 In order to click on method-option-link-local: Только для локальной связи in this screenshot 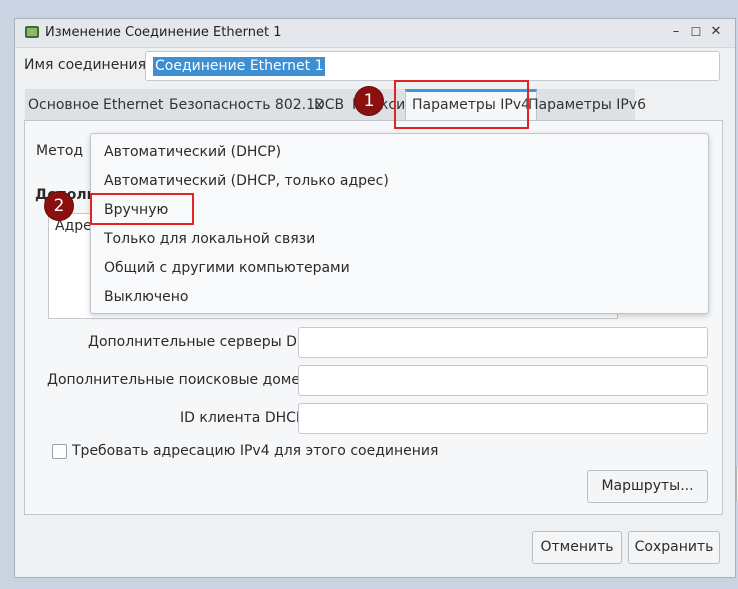, I will do `click(209, 239)`.